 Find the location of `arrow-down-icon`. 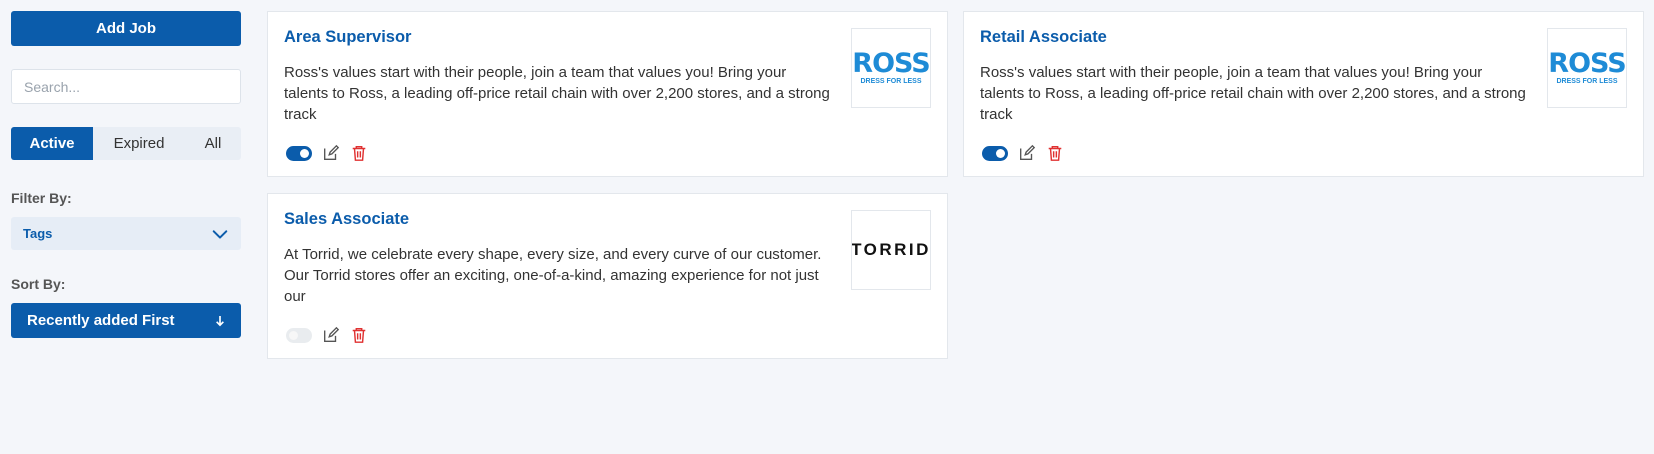

arrow-down-icon is located at coordinates (220, 320).